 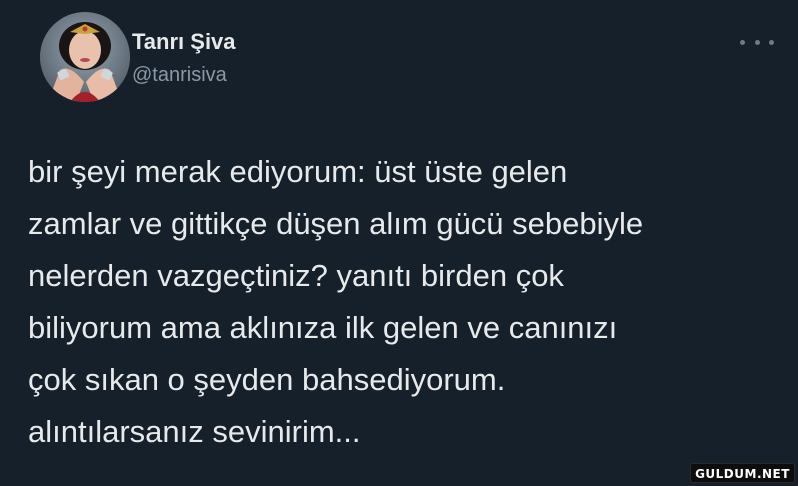 I want to click on avatar-image, so click(x=85, y=57).